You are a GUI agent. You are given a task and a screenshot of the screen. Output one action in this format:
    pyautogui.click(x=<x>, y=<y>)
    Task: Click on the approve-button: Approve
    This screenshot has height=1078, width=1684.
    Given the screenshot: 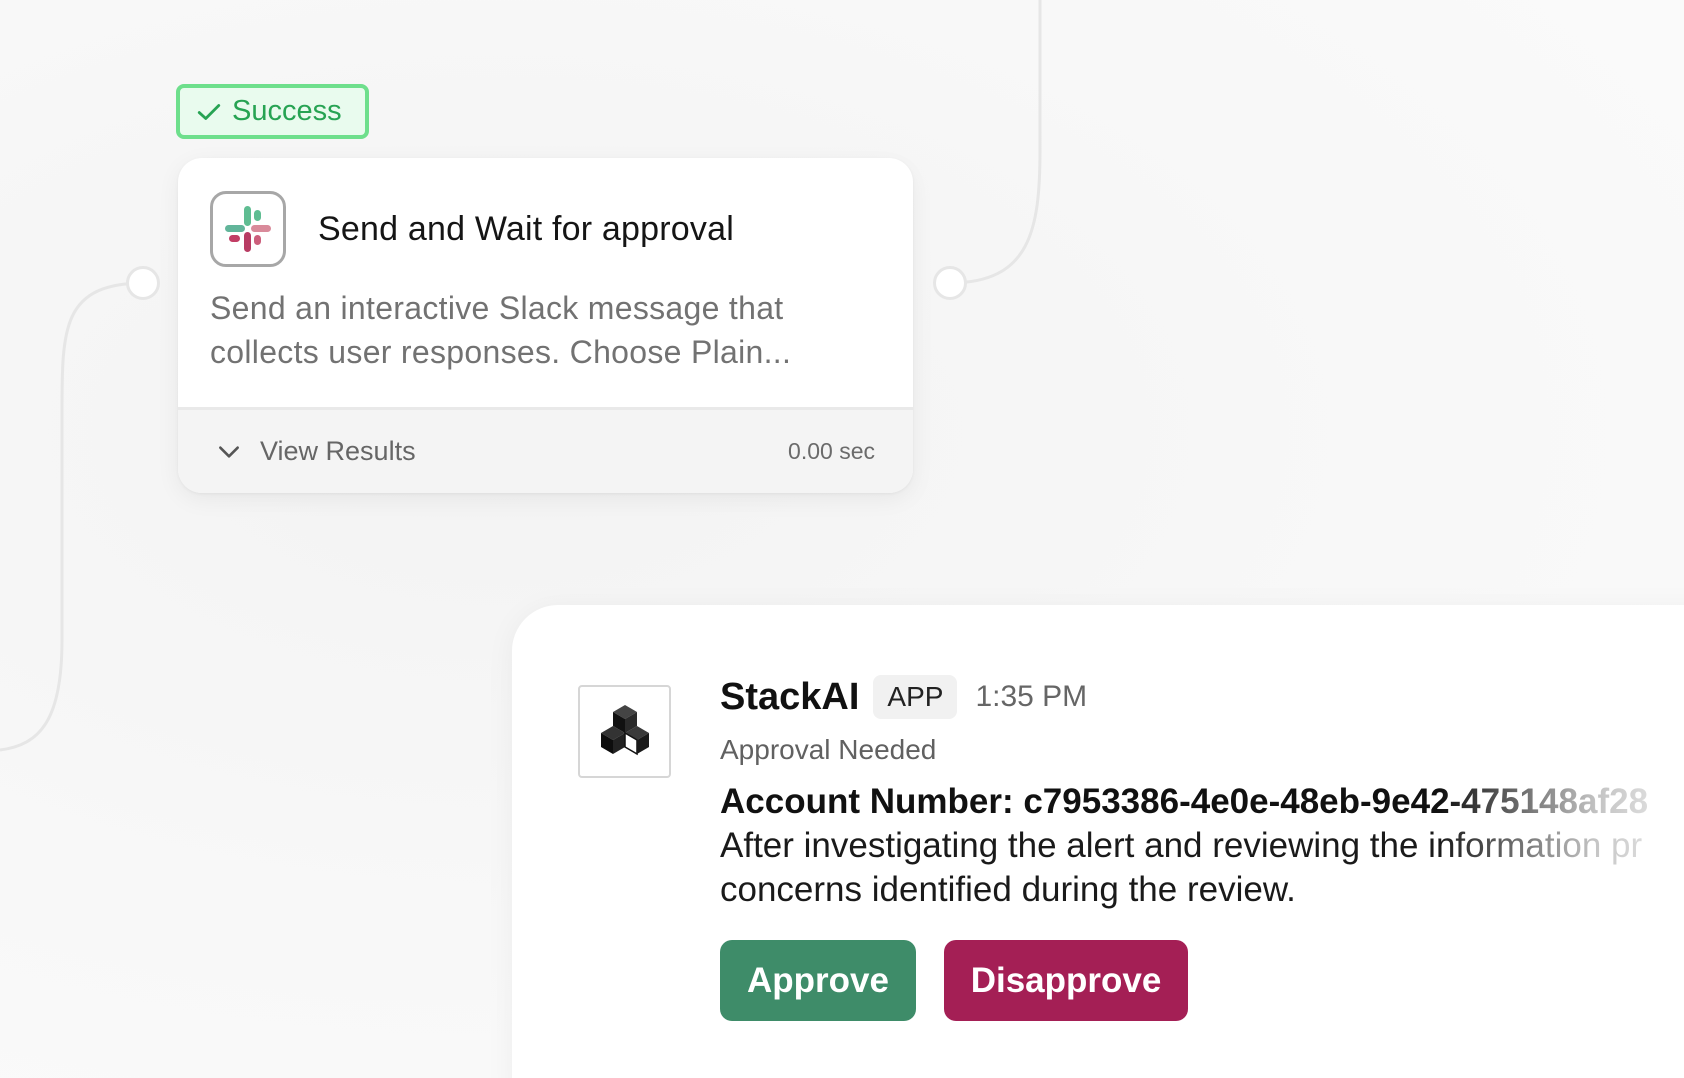 What is the action you would take?
    pyautogui.click(x=818, y=980)
    